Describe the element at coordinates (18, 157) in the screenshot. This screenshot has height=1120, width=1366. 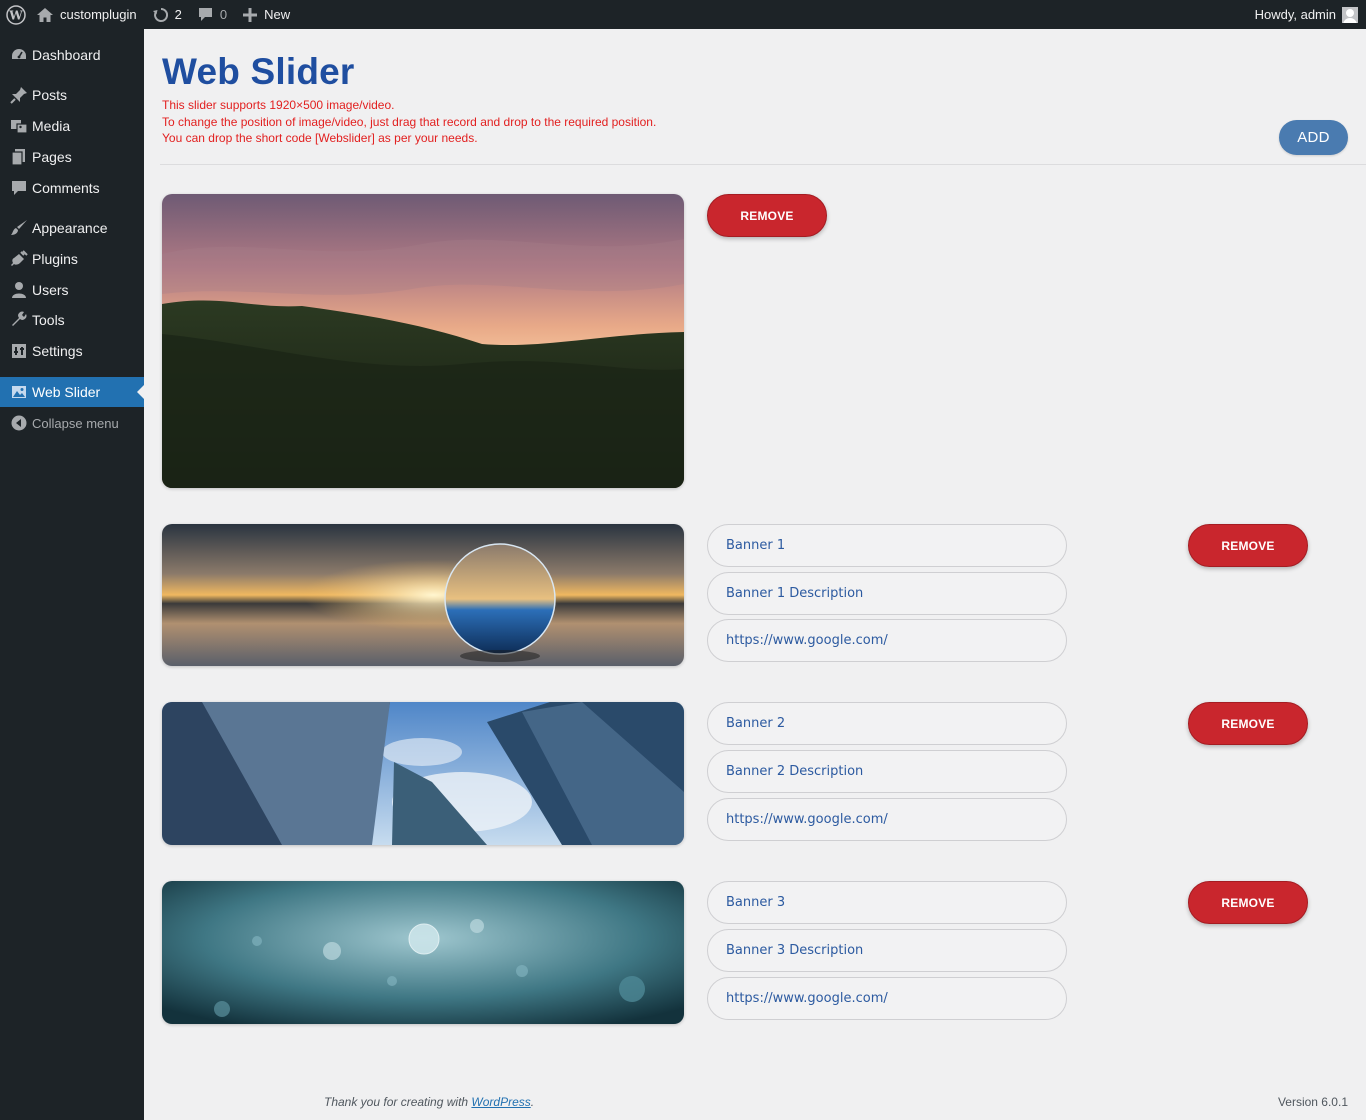
I see `pages-icon` at that location.